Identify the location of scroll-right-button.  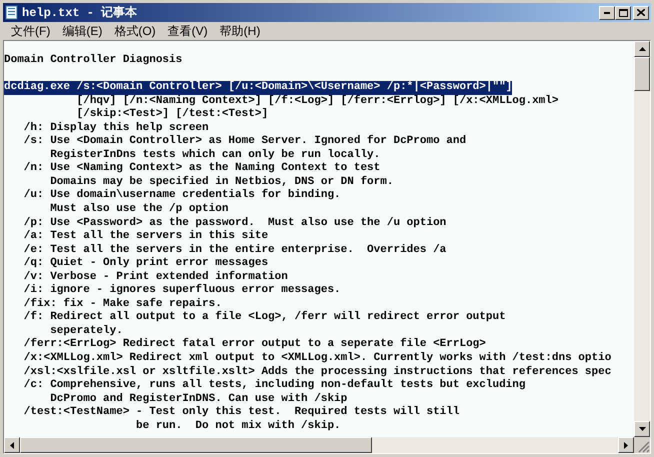
(626, 445).